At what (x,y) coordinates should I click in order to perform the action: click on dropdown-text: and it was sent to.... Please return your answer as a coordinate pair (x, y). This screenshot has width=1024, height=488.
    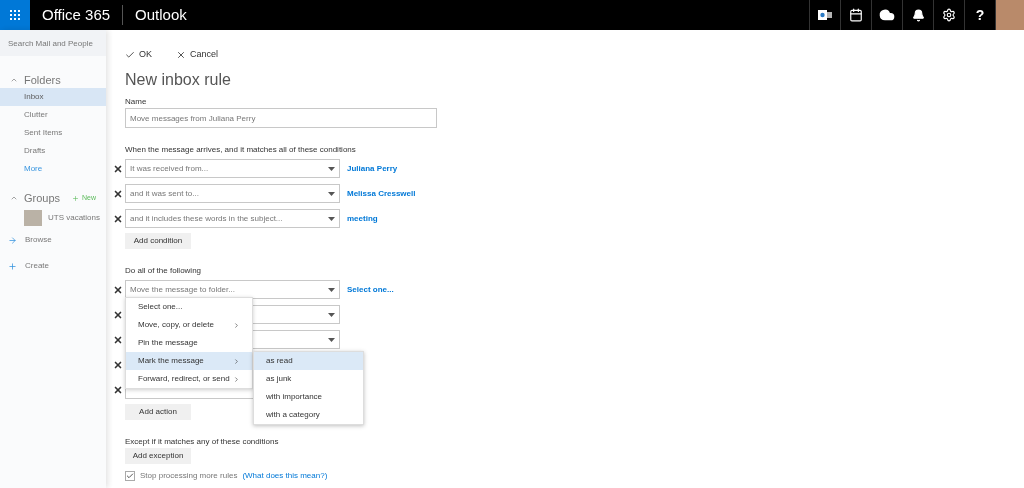
    Looking at the image, I should click on (164, 193).